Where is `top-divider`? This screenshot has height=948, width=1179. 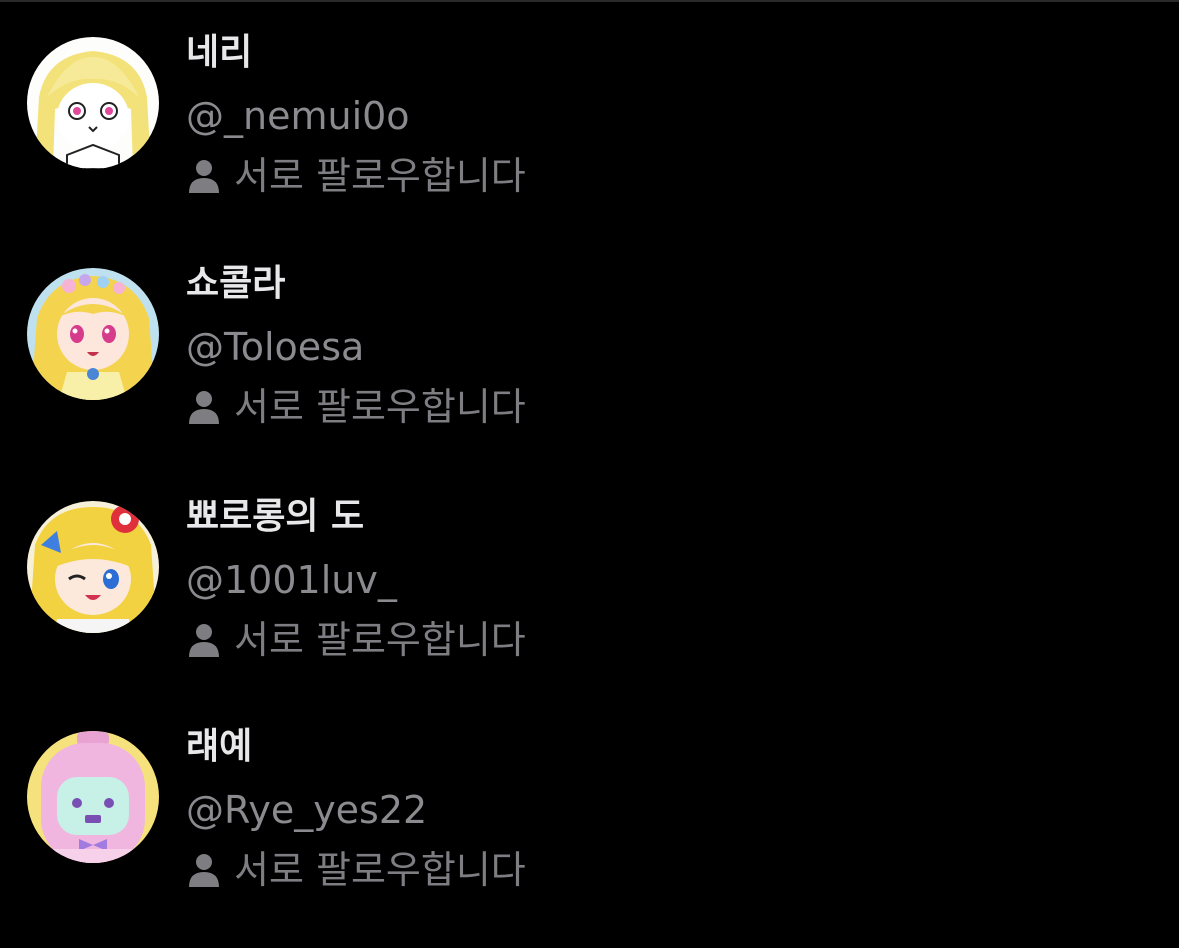
top-divider is located at coordinates (589, 1).